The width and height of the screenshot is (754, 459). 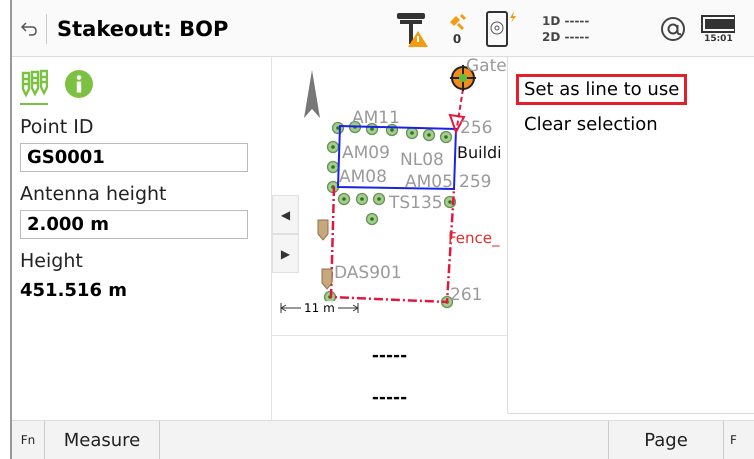 What do you see at coordinates (376, 118) in the screenshot?
I see `map-label: AM11` at bounding box center [376, 118].